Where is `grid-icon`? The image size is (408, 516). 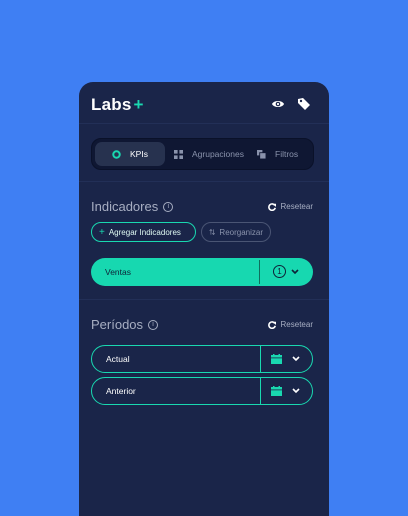 grid-icon is located at coordinates (178, 154).